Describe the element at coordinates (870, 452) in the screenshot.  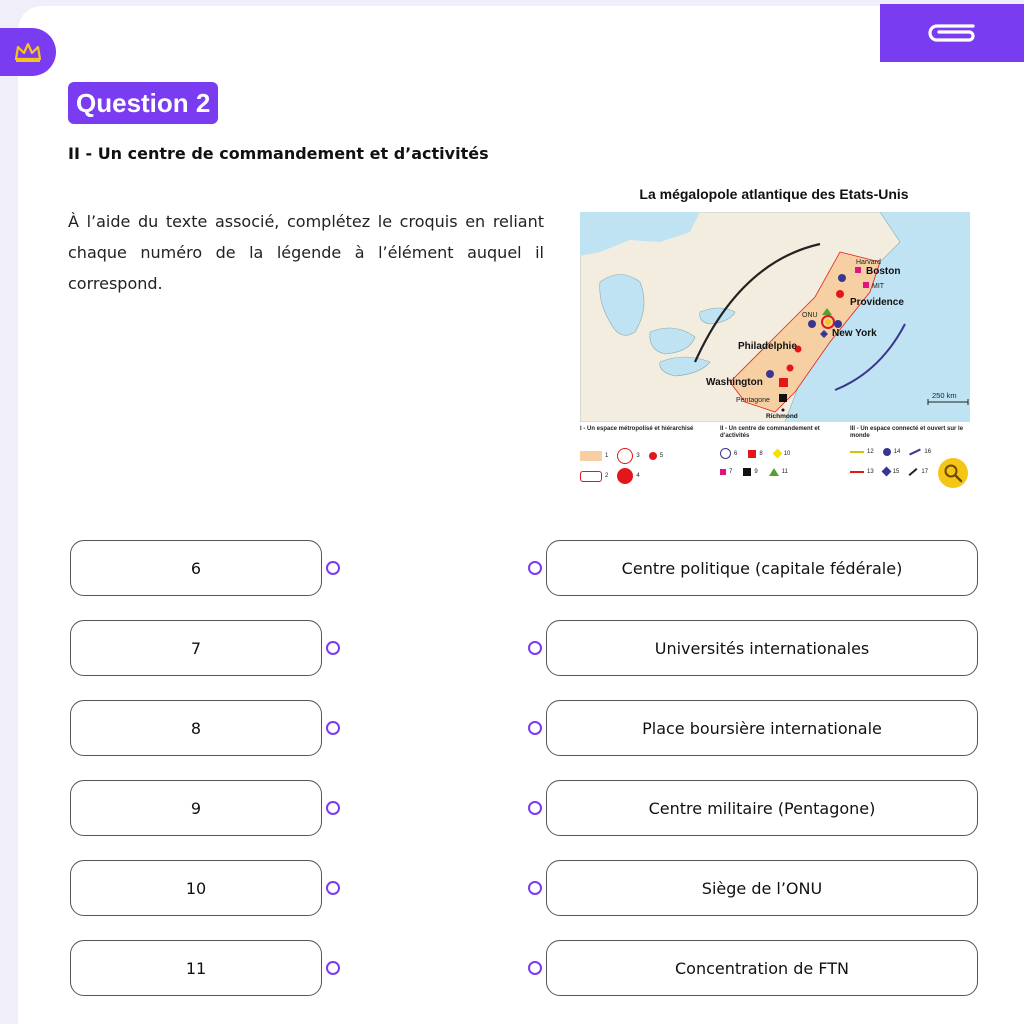
I see `legend-n12: 12` at that location.